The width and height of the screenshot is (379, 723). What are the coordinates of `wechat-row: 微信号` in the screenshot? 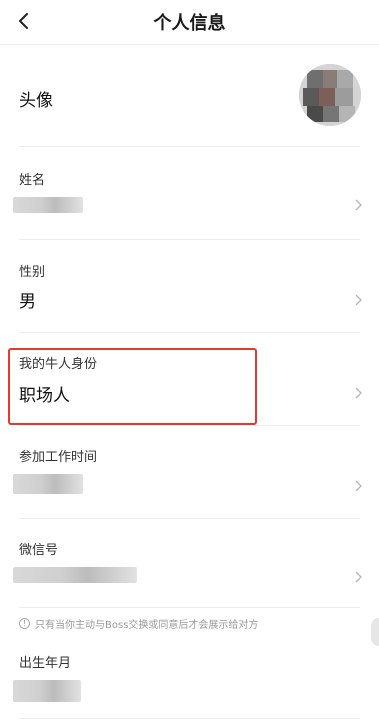 It's located at (189, 563).